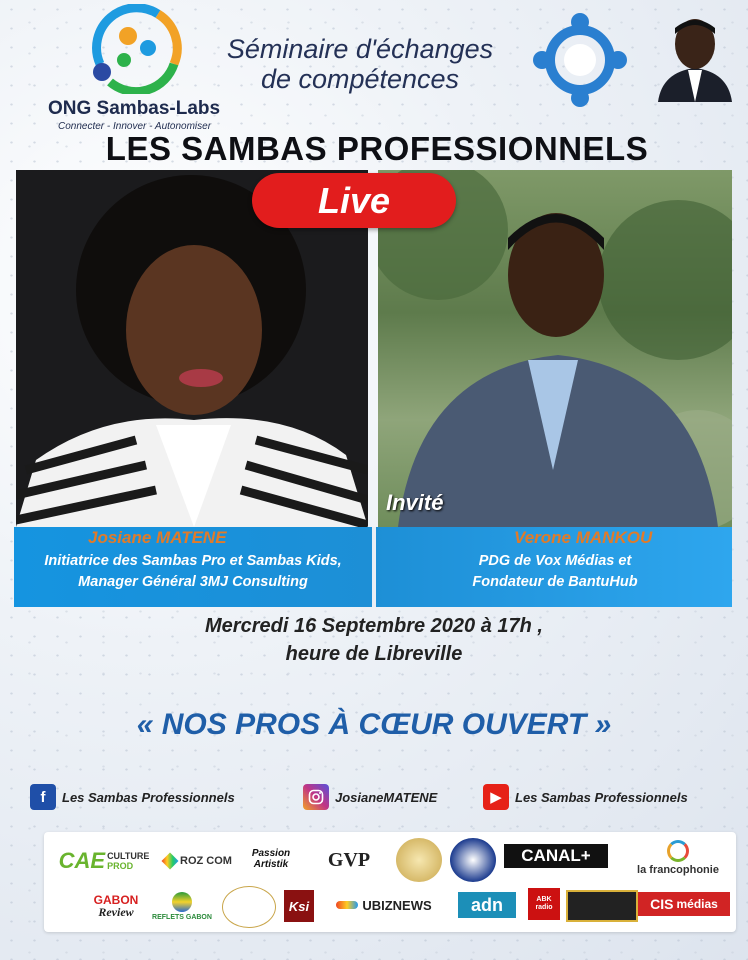 This screenshot has width=748, height=960. What do you see at coordinates (487, 905) in the screenshot?
I see `sponsor-adn: adn` at bounding box center [487, 905].